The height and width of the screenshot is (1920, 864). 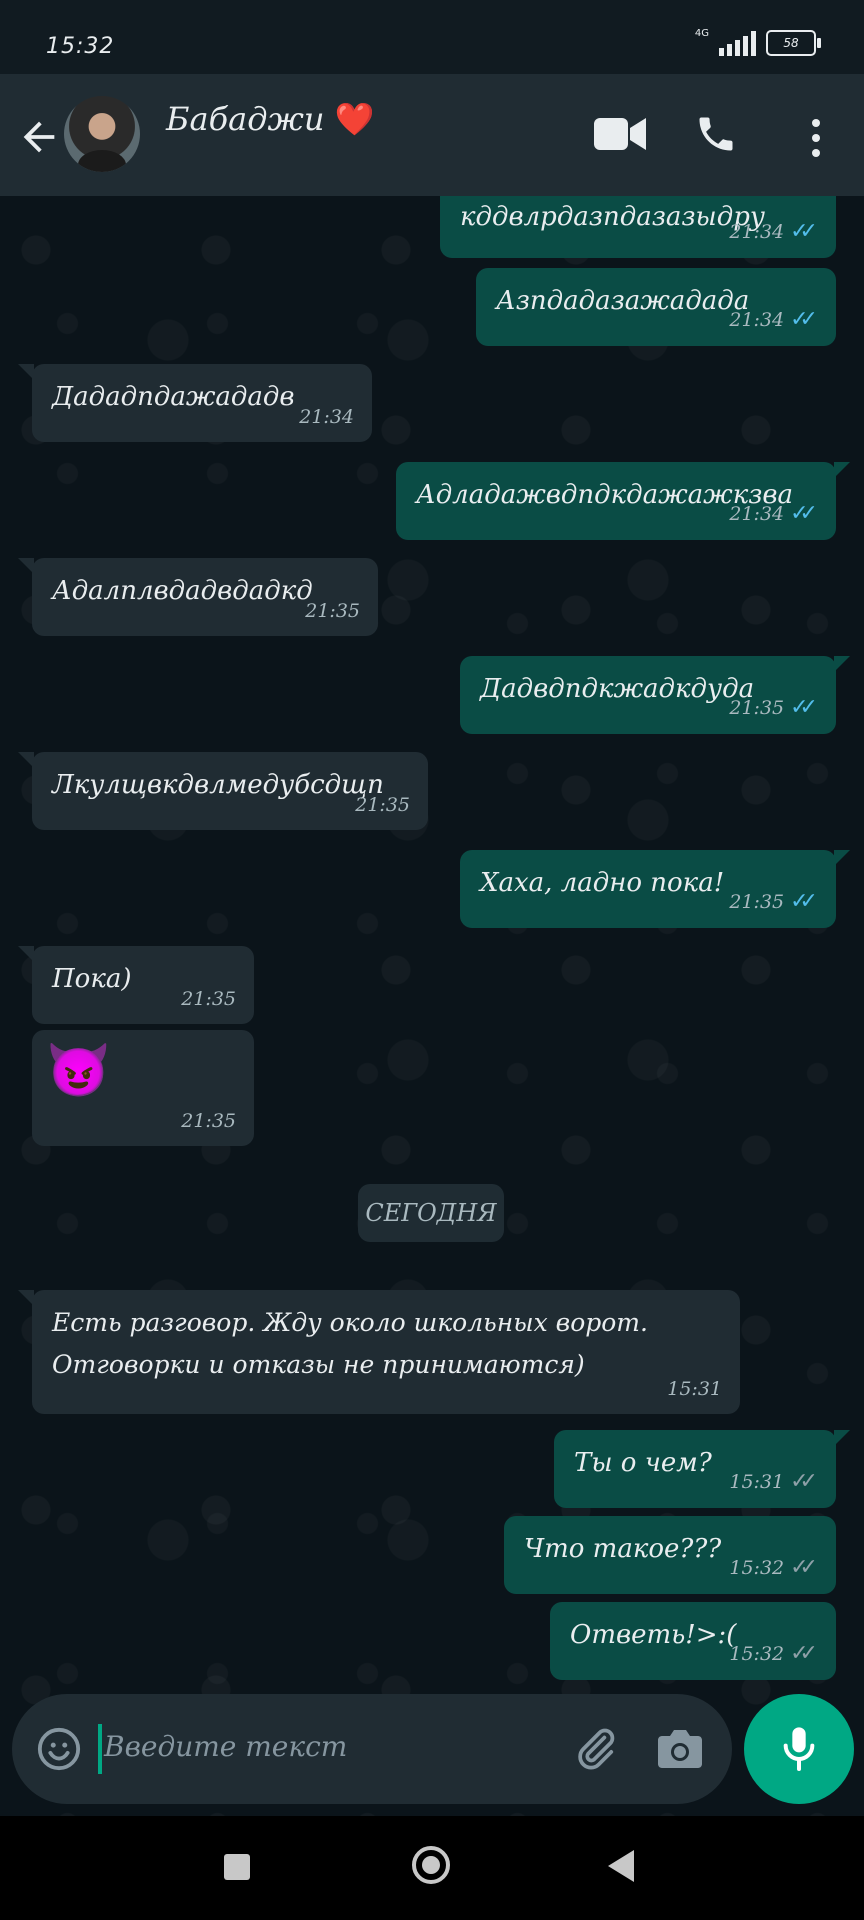 I want to click on message-bubble-incoming: 😈 21:35, so click(x=143, y=1088).